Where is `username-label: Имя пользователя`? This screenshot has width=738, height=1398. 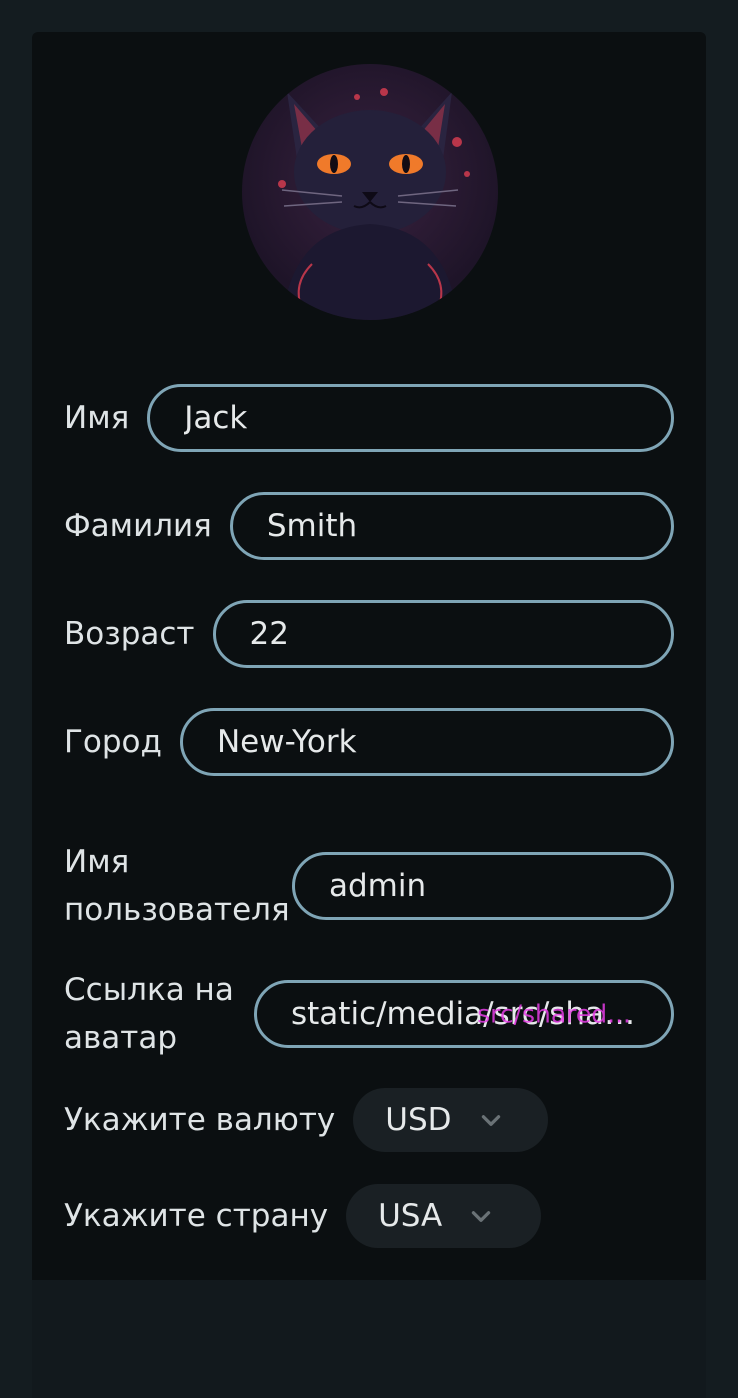 username-label: Имя пользователя is located at coordinates (177, 886).